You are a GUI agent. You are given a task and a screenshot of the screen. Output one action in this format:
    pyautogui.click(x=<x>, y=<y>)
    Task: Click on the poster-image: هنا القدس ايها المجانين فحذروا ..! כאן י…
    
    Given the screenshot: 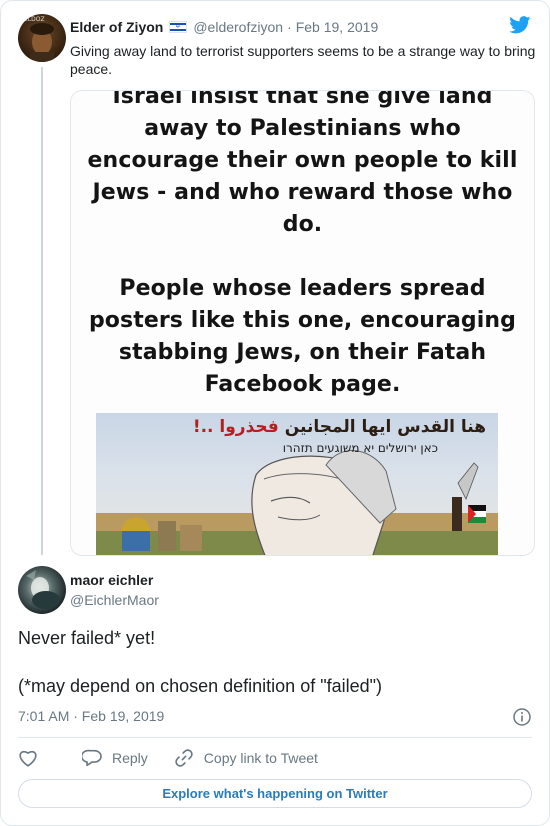 What is the action you would take?
    pyautogui.click(x=297, y=484)
    